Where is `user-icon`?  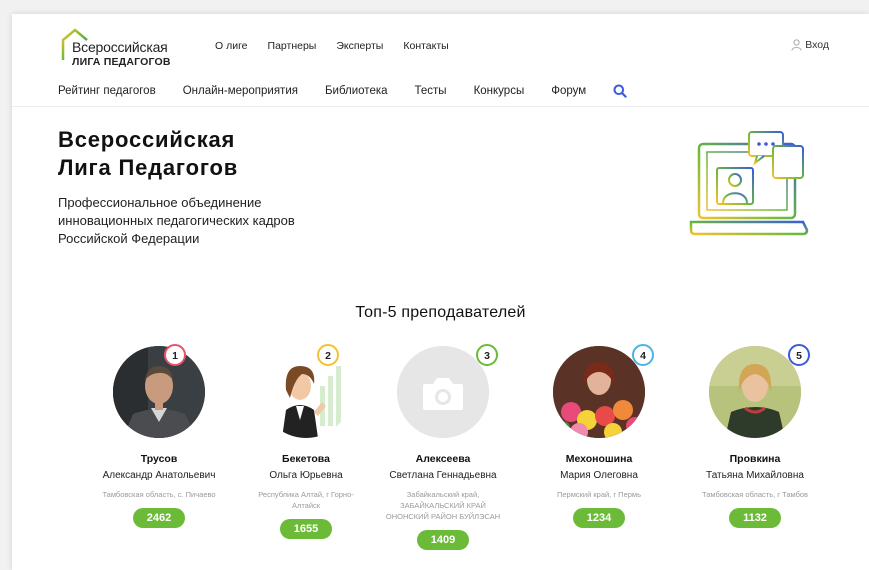
user-icon is located at coordinates (796, 45).